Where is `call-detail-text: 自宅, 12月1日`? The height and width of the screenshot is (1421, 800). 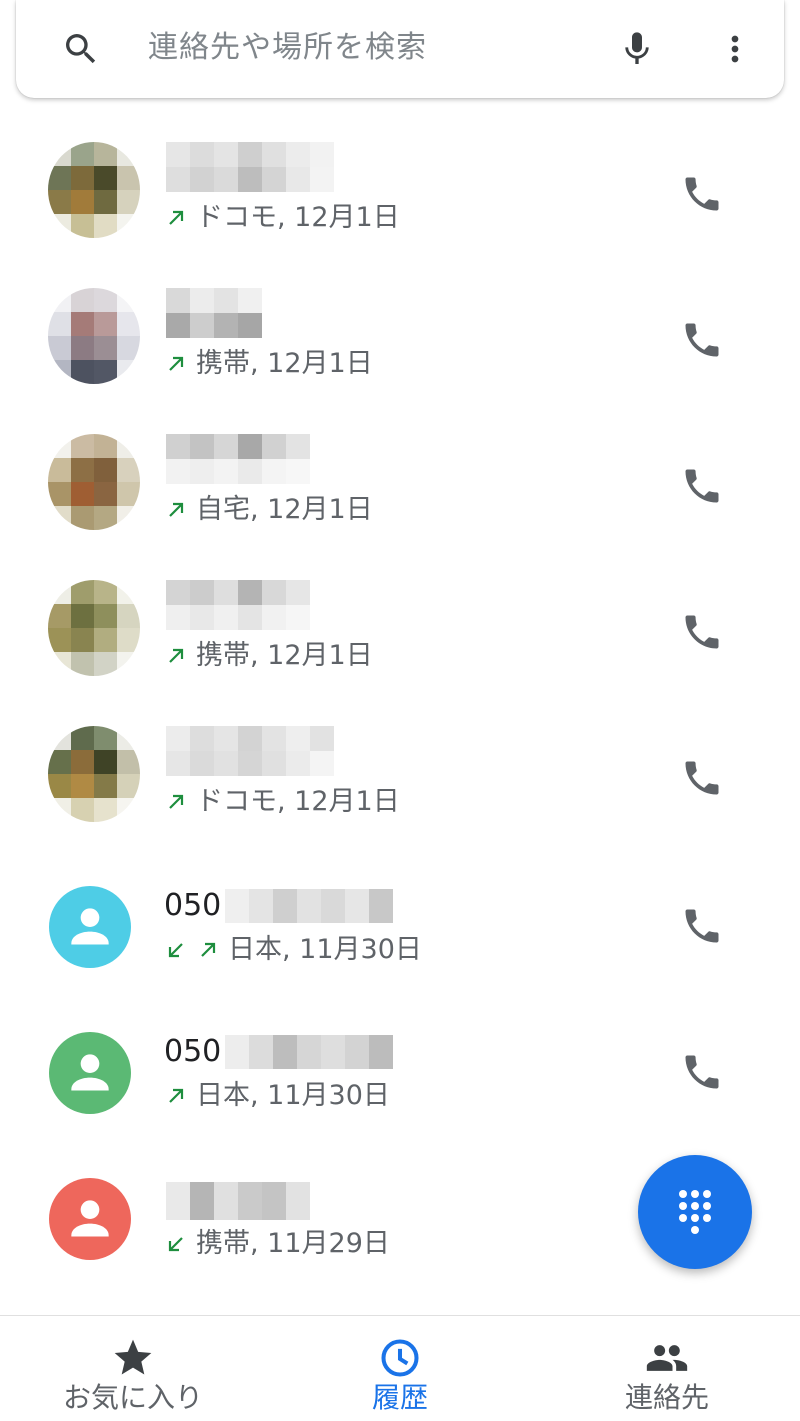
call-detail-text: 自宅, 12月1日 is located at coordinates (284, 509).